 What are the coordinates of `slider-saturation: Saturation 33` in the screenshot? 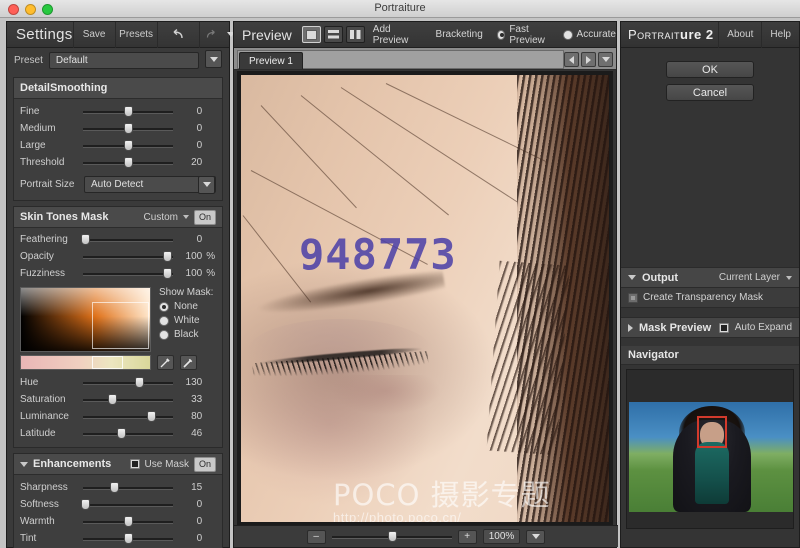 It's located at (118, 399).